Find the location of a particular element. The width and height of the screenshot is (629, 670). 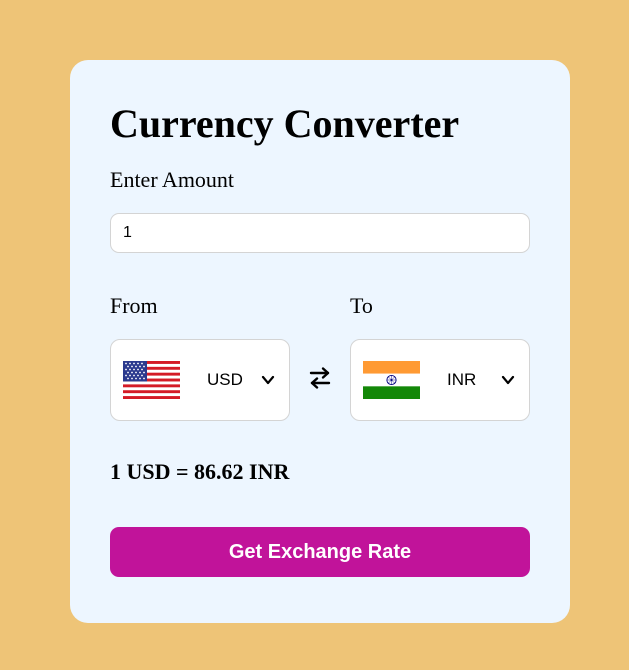

to-currency-code: INR is located at coordinates (462, 379).